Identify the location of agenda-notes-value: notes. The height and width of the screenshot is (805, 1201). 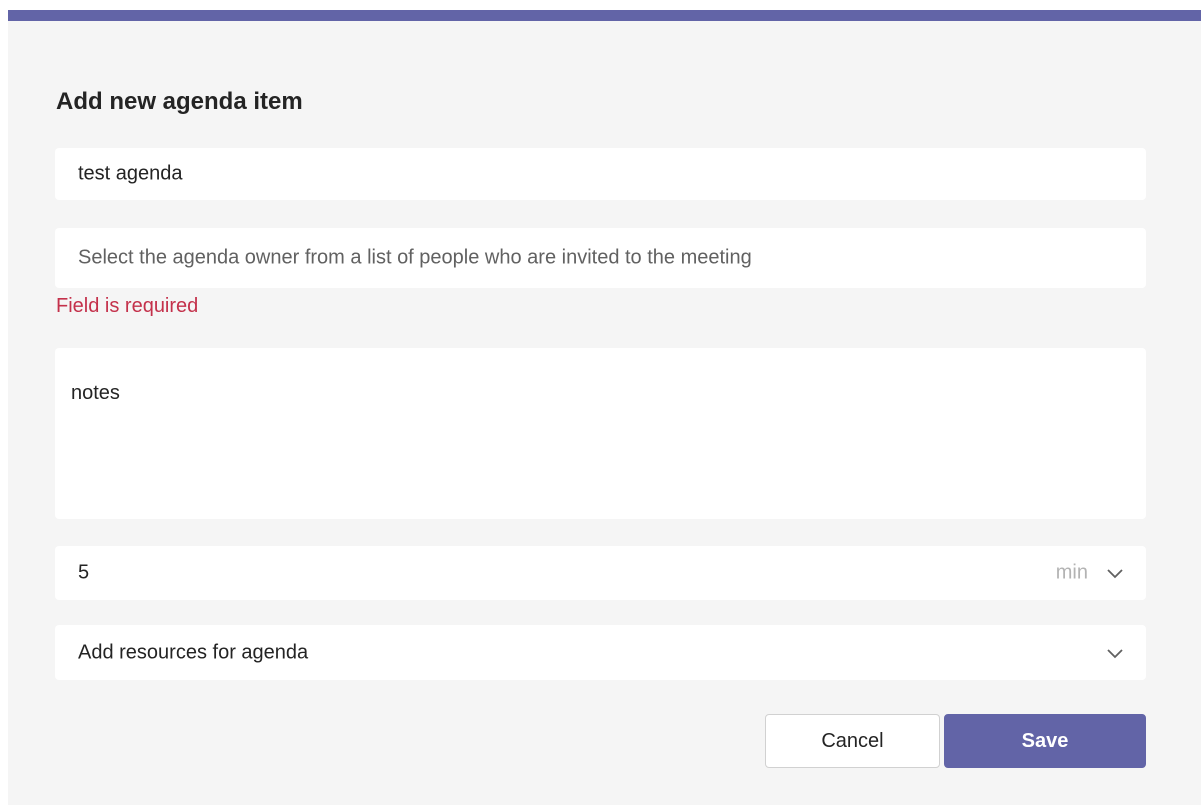
(95, 393).